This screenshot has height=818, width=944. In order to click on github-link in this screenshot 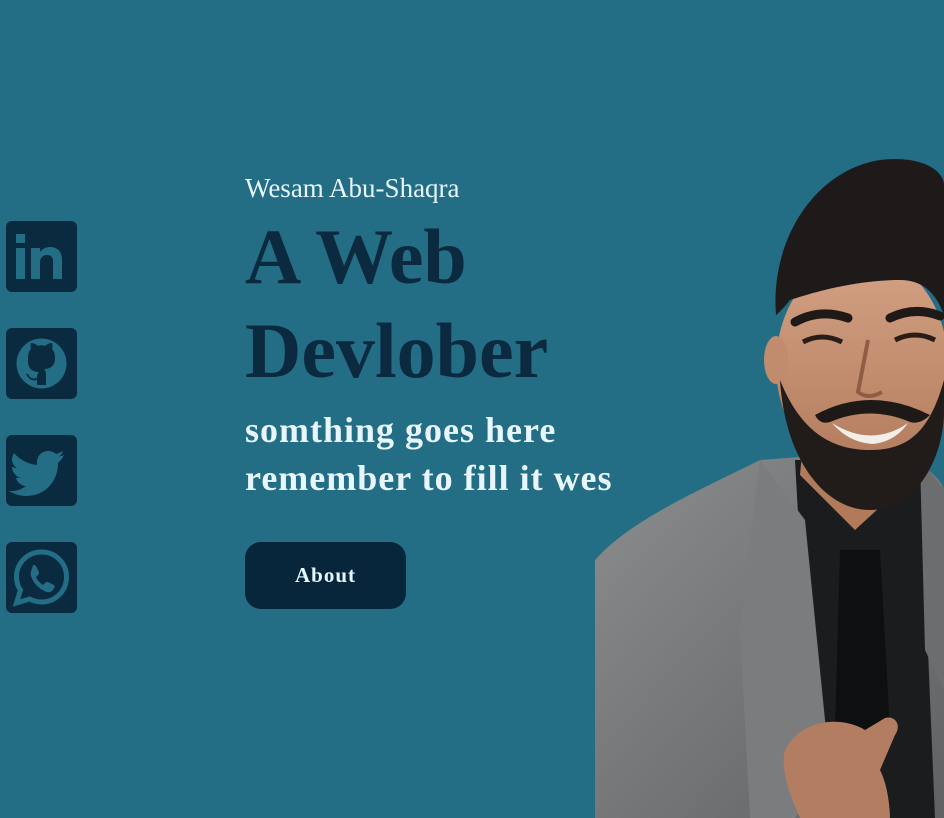, I will do `click(41, 363)`.